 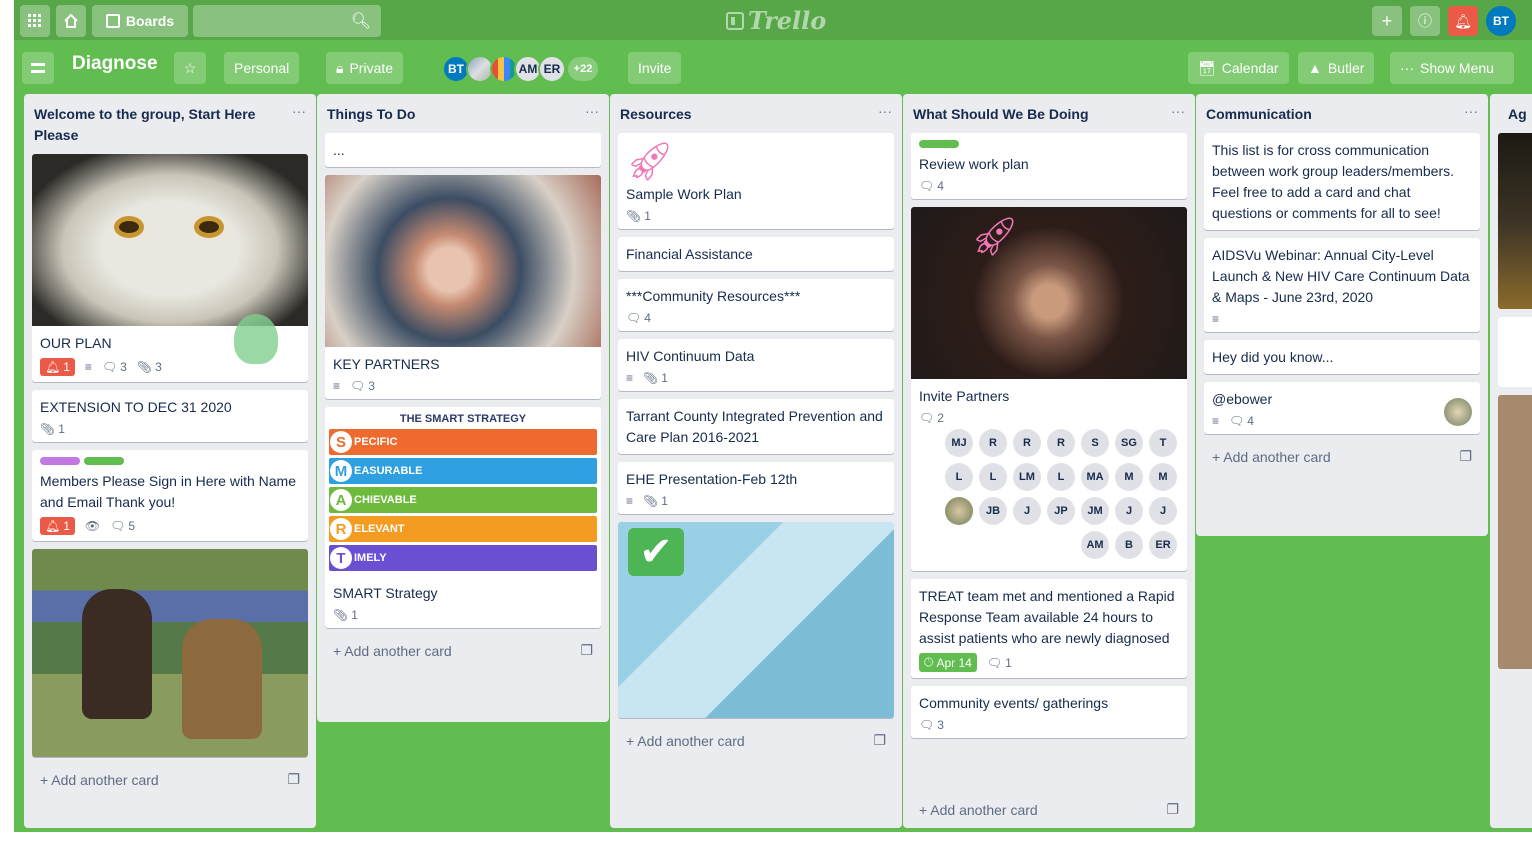 What do you see at coordinates (163, 125) in the screenshot?
I see `list-title: Welcome to the group, Start Here Please` at bounding box center [163, 125].